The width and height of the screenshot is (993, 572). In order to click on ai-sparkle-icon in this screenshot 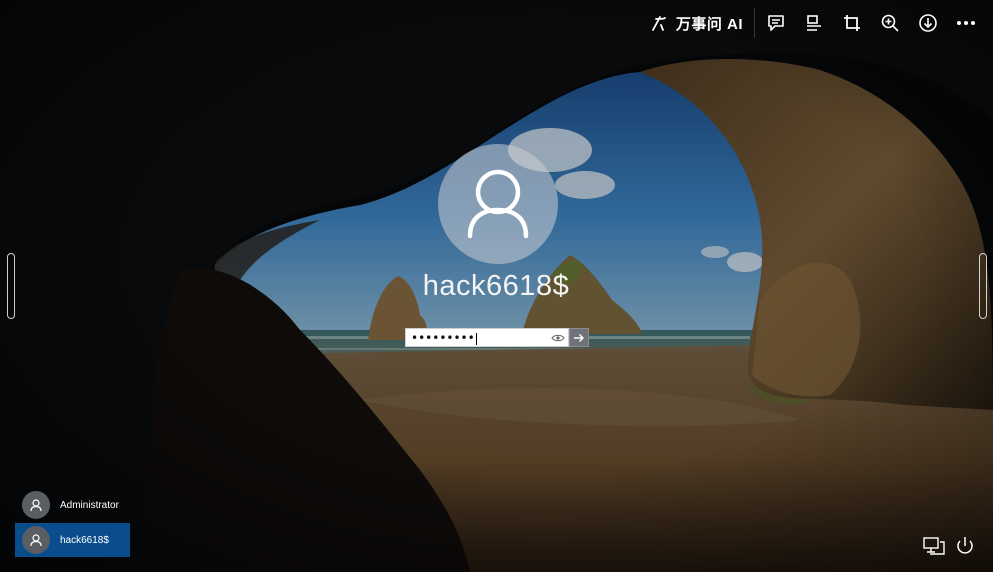, I will do `click(658, 23)`.